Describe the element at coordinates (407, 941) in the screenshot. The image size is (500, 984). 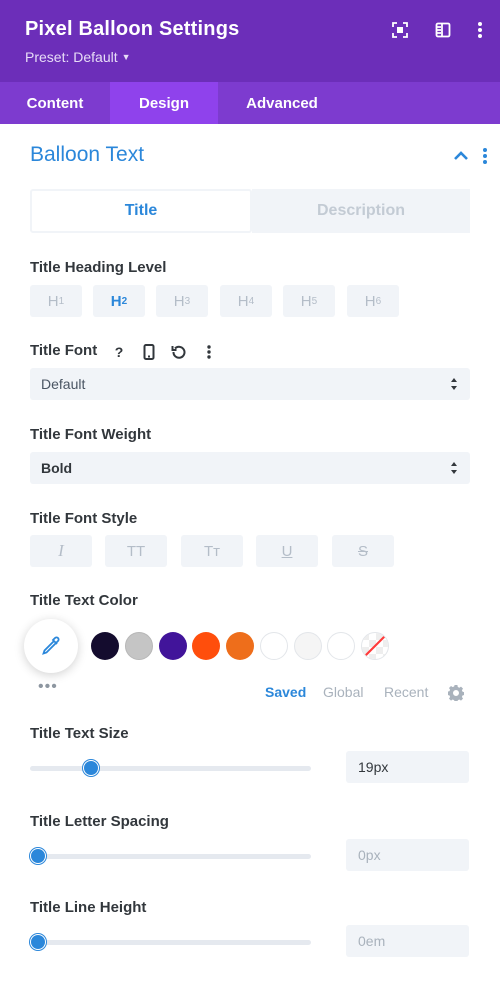
I see `line-height-input: 0em` at that location.